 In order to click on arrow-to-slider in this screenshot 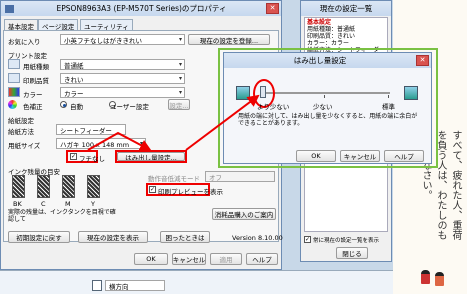, I will do `click(222, 122)`.